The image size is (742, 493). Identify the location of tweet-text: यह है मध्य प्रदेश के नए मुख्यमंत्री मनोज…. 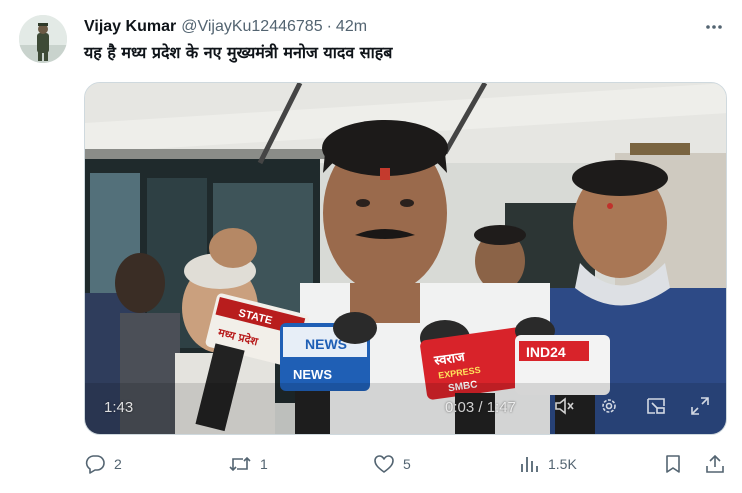
(238, 52).